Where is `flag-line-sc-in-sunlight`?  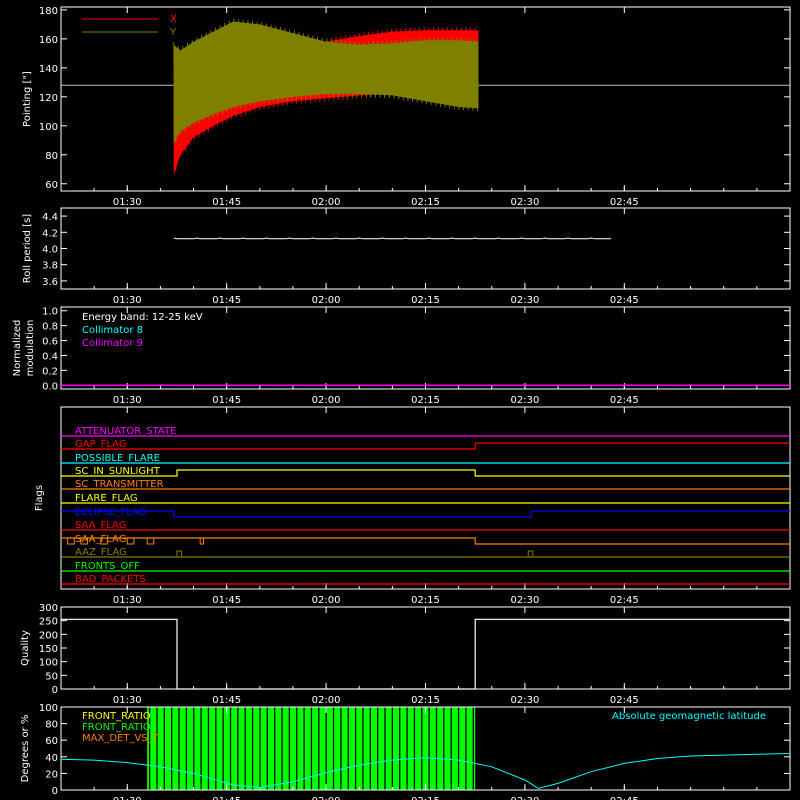
flag-line-sc-in-sunlight is located at coordinates (425, 473).